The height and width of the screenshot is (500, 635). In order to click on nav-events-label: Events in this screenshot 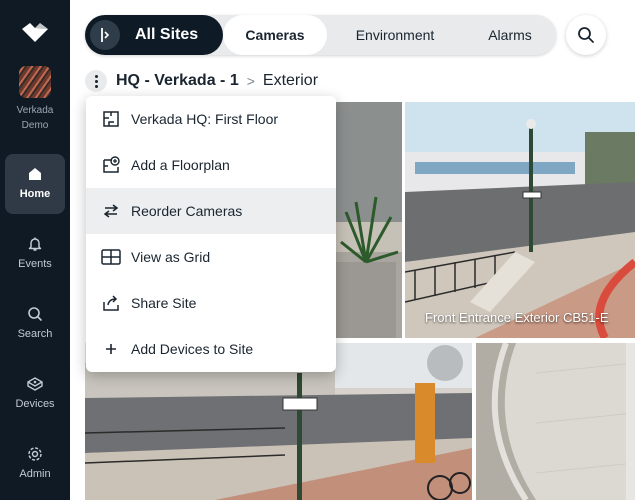, I will do `click(35, 264)`.